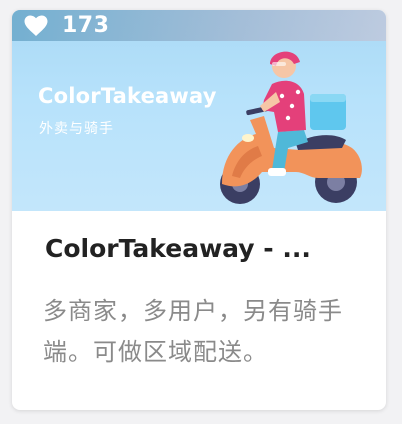 Image resolution: width=402 pixels, height=424 pixels. I want to click on scooter-rider-illustration, so click(291, 127).